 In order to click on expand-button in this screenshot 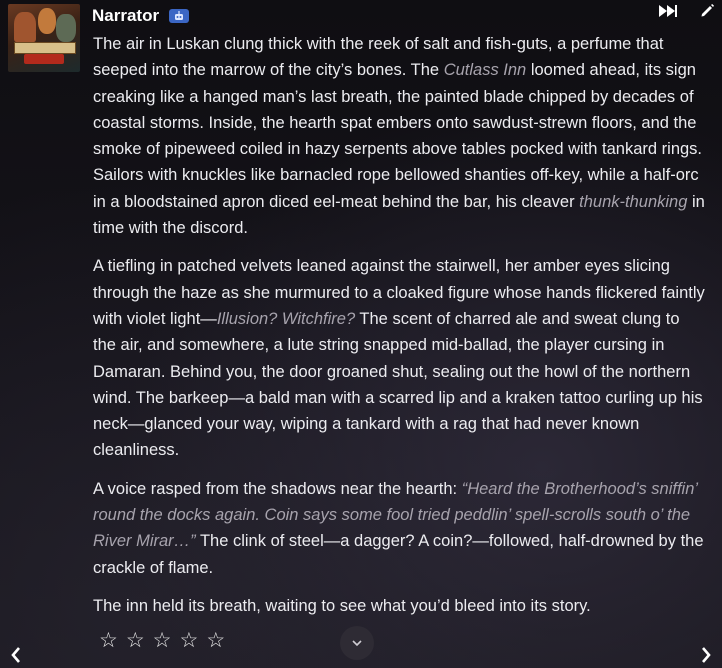, I will do `click(357, 643)`.